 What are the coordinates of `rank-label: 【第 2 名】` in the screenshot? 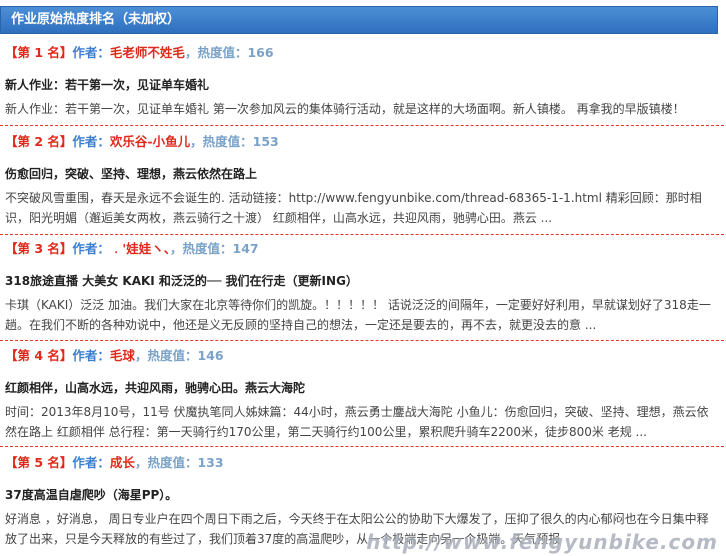 It's located at (39, 141).